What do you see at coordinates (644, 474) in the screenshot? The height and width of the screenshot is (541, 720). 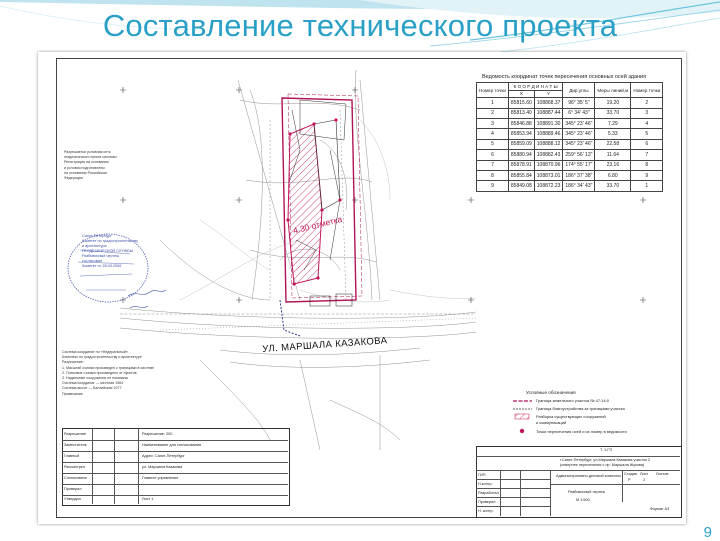 I see `sheet-label: Лист` at bounding box center [644, 474].